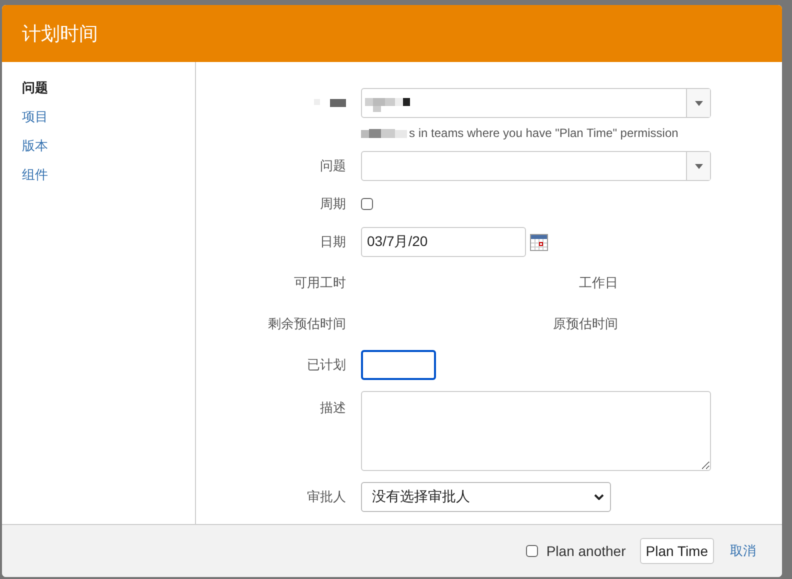 This screenshot has width=792, height=579. Describe the element at coordinates (326, 365) in the screenshot. I see `field-label: 已计划` at that location.